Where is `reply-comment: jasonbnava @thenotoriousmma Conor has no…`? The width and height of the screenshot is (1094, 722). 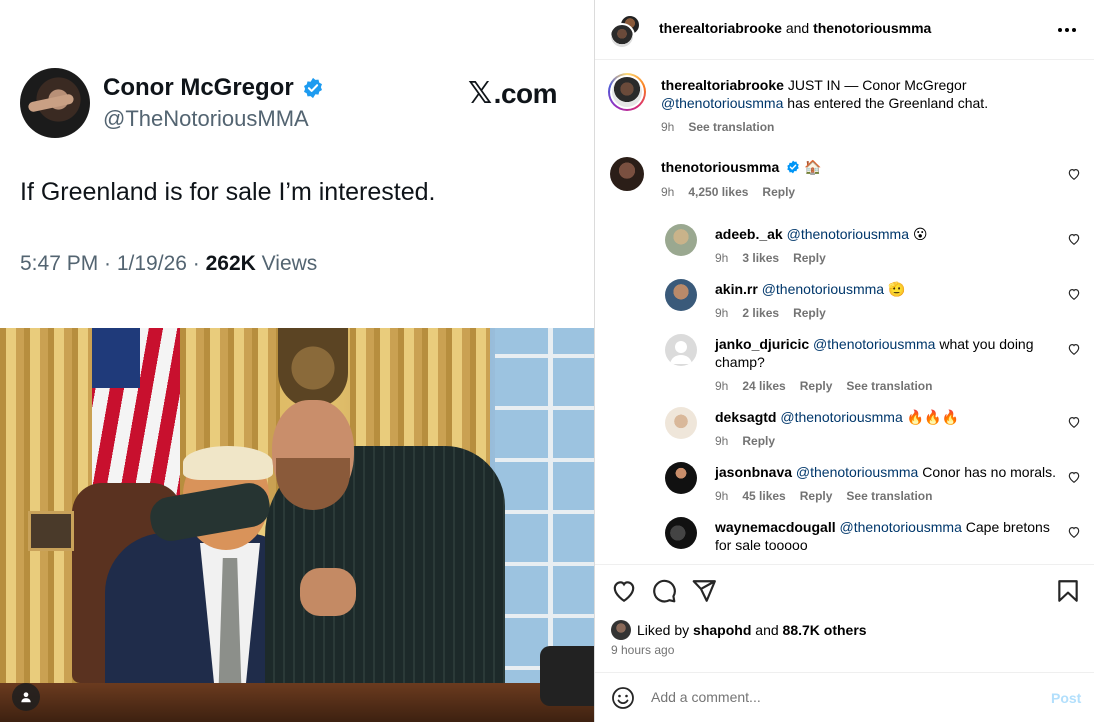
reply-comment: jasonbnava @thenotoriousmma Conor has no… is located at coordinates (844, 475).